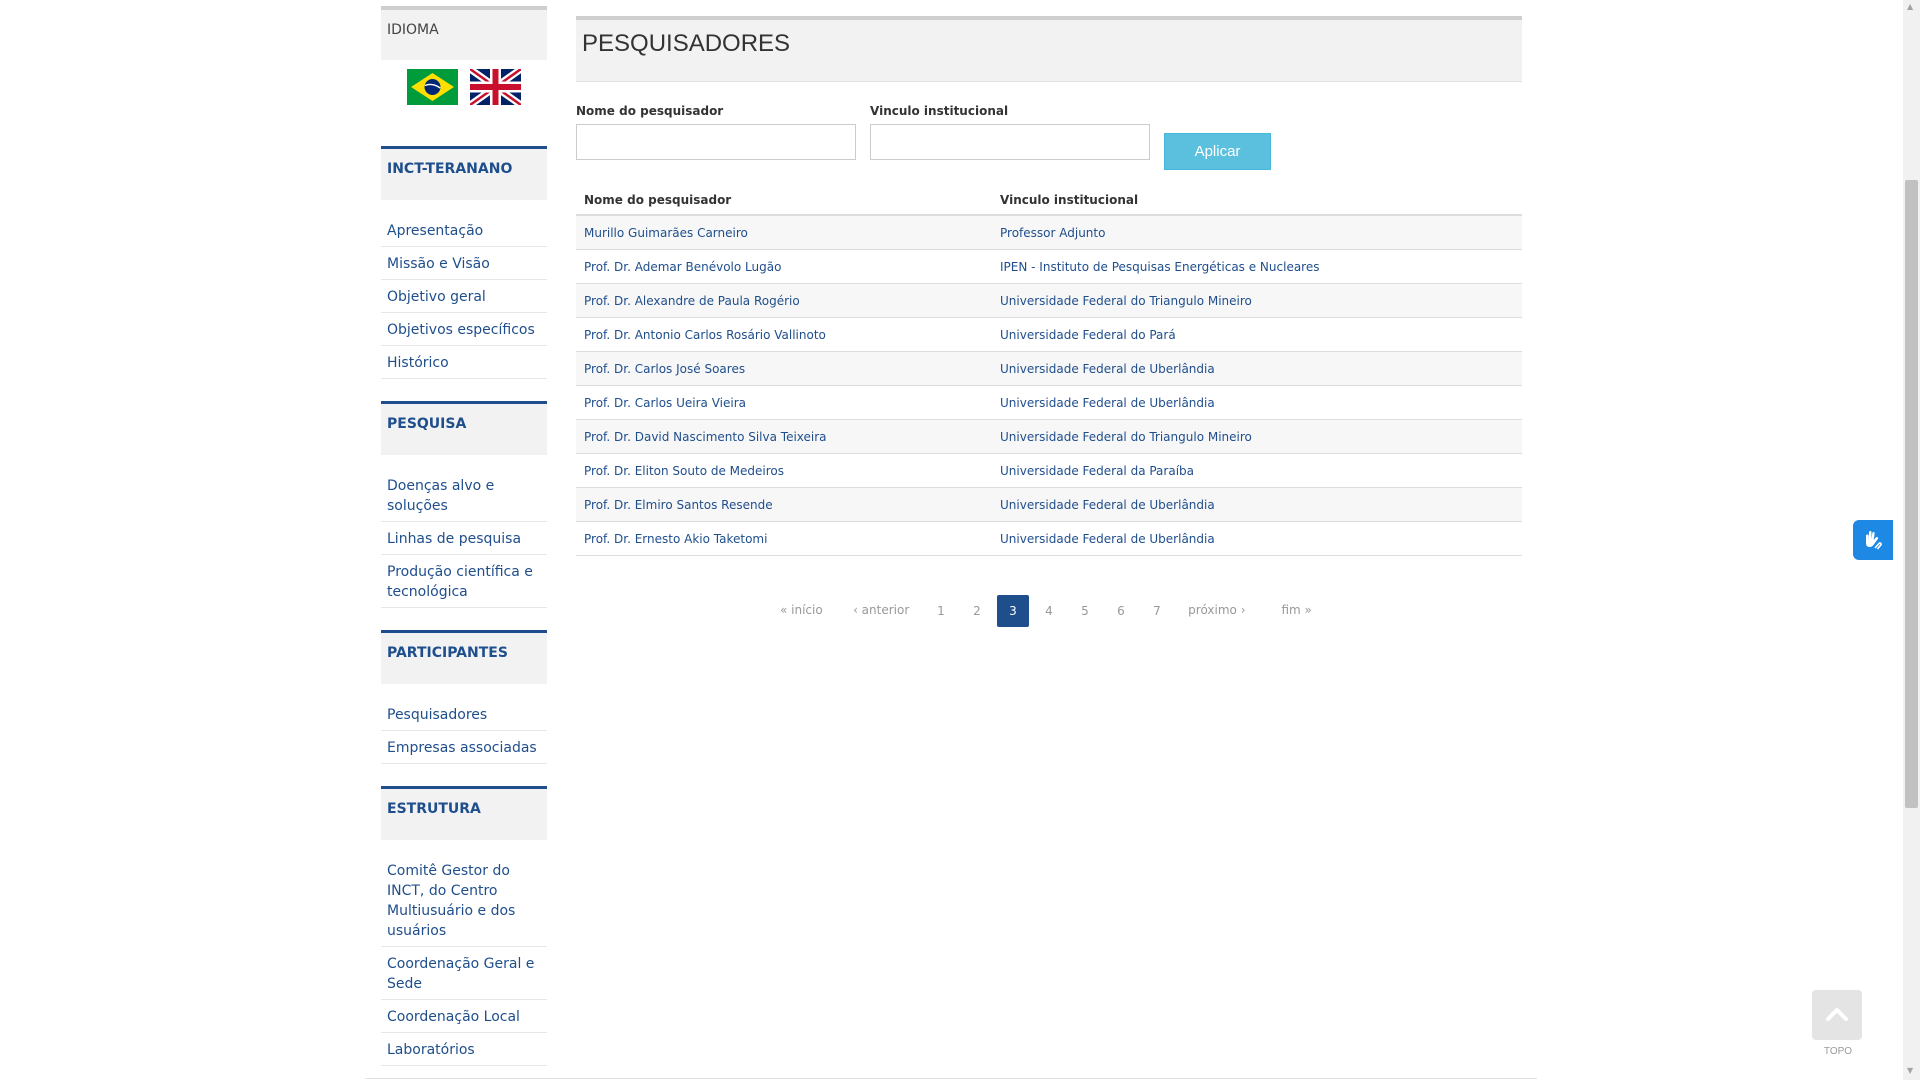 The image size is (1920, 1088). What do you see at coordinates (784, 200) in the screenshot?
I see `column-header-name: Nome do pesquisador` at bounding box center [784, 200].